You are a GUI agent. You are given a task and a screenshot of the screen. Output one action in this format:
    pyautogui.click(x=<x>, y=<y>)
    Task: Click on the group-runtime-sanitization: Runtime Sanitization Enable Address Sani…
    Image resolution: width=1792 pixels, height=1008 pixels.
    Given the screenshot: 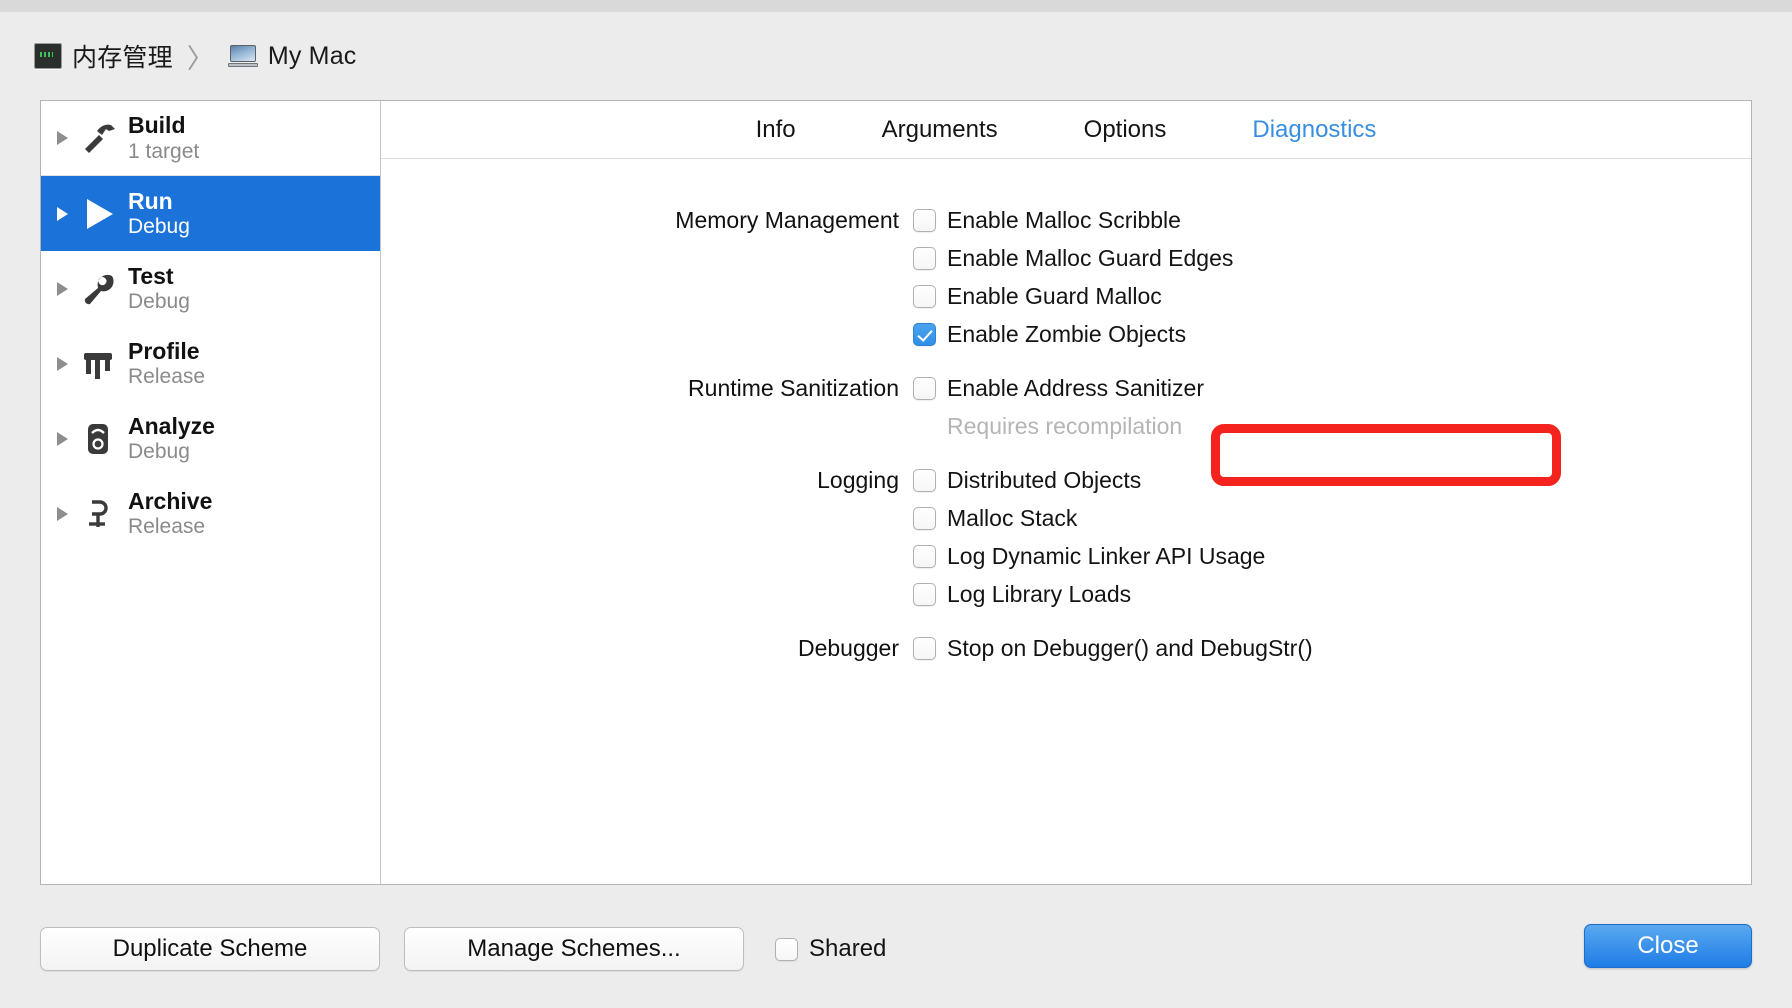 What is the action you would take?
    pyautogui.click(x=1066, y=407)
    